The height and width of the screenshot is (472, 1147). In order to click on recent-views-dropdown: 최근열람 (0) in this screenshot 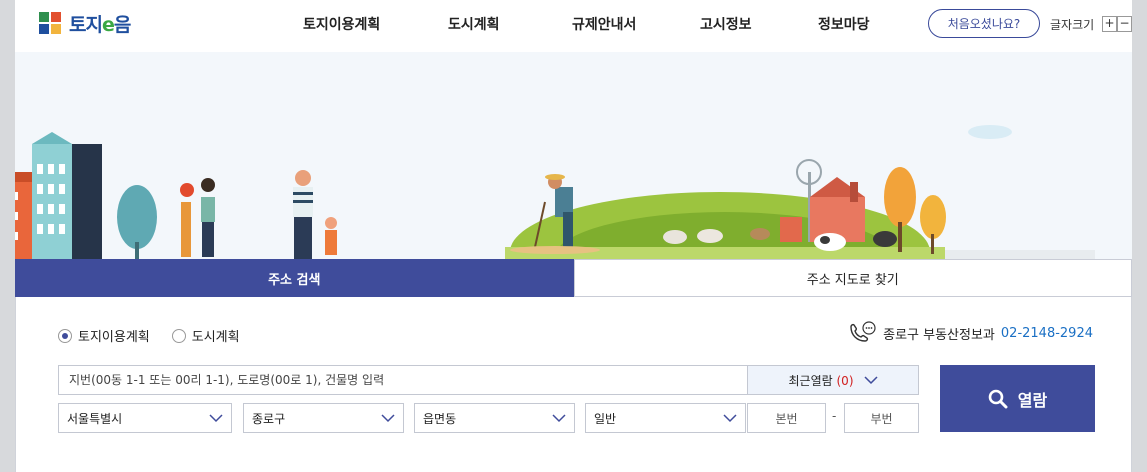, I will do `click(833, 380)`.